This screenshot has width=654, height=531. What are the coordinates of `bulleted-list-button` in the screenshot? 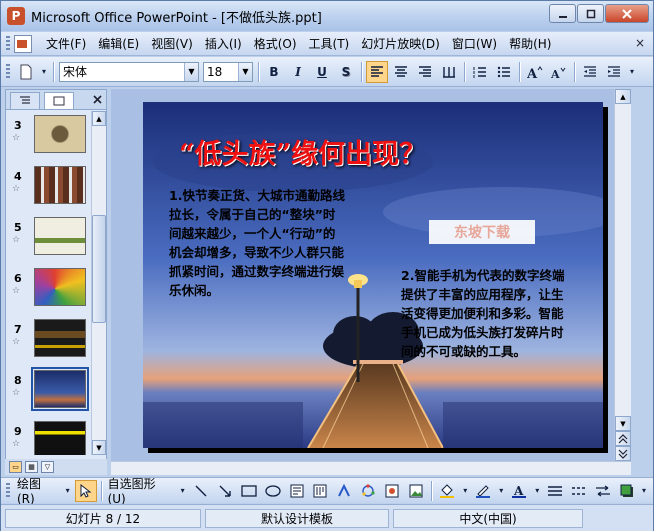 It's located at (504, 72).